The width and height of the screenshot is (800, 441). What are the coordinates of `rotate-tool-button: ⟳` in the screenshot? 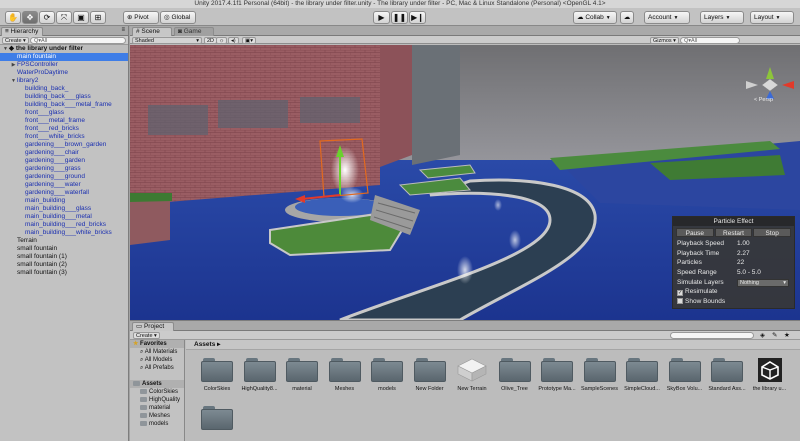 It's located at (47, 17).